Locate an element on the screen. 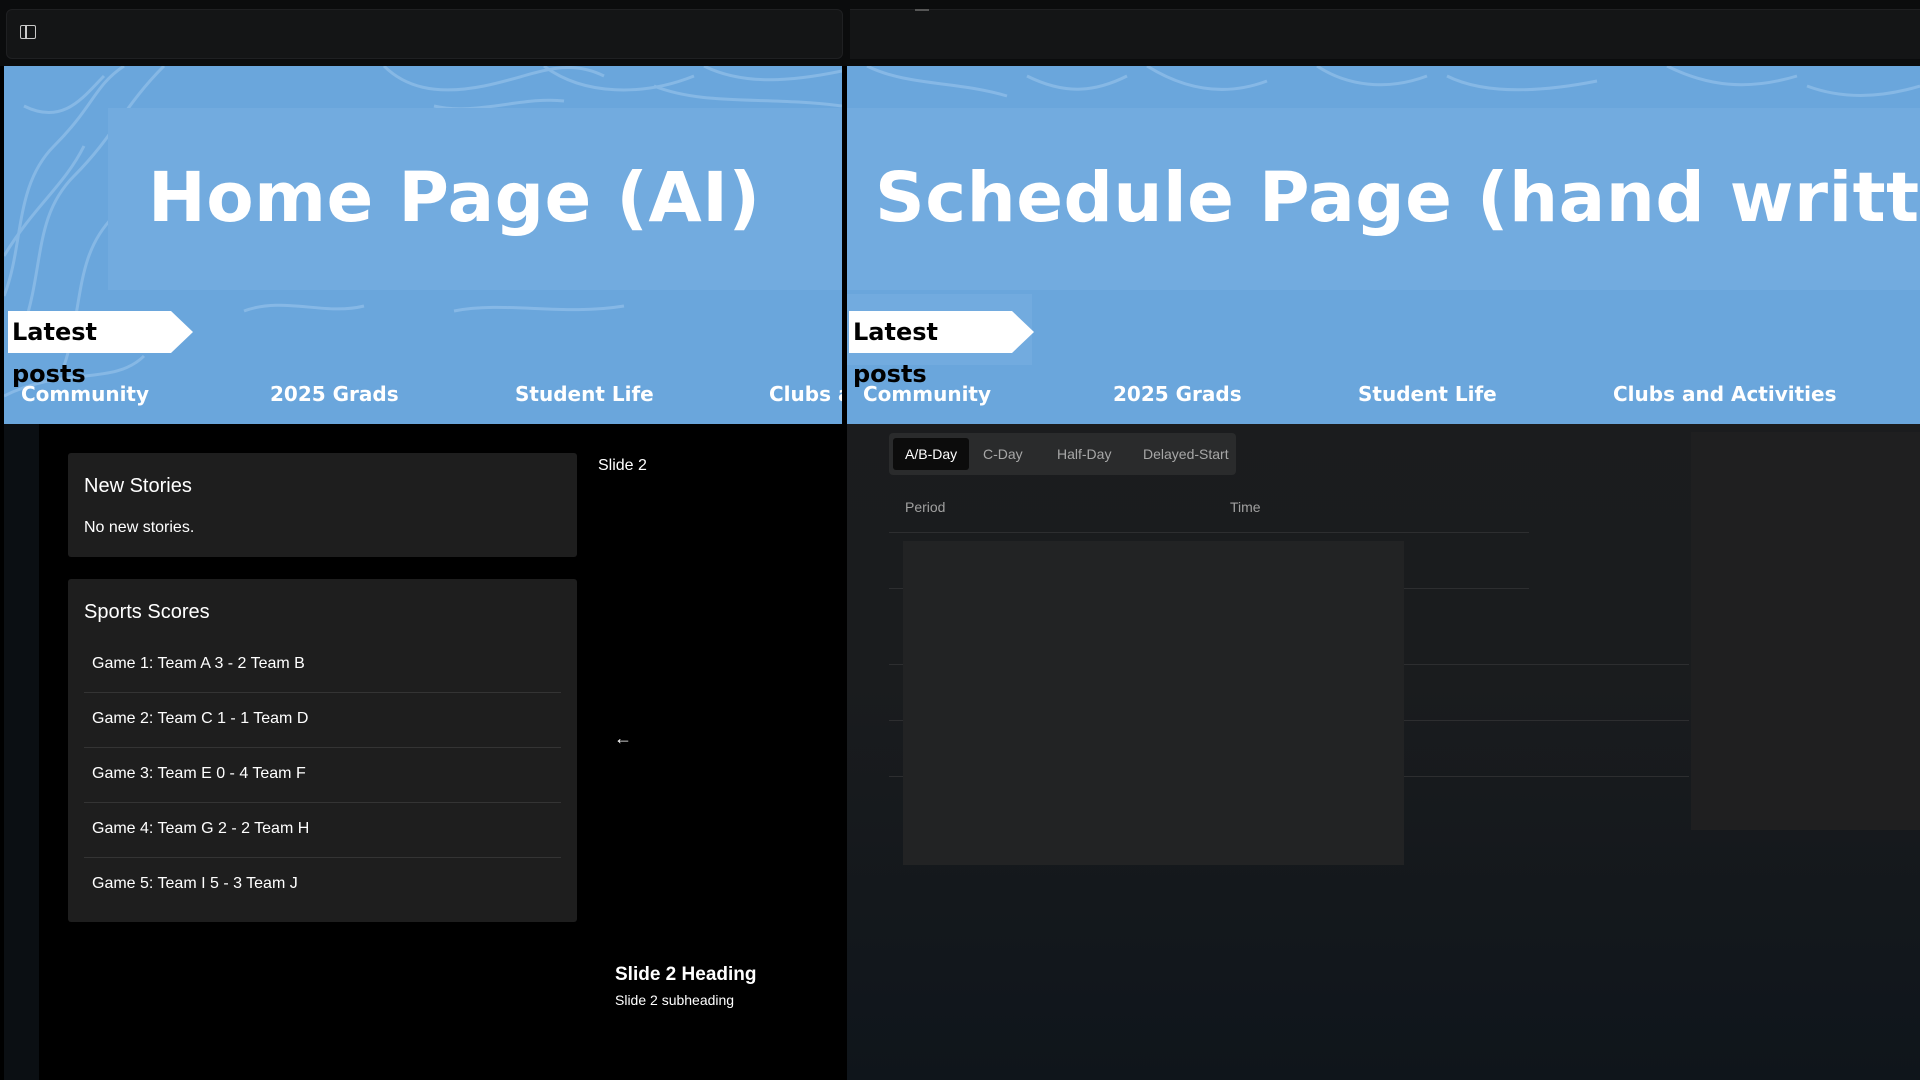 This screenshot has width=1920, height=1080. tab-ab-day: A/B-Day is located at coordinates (931, 454).